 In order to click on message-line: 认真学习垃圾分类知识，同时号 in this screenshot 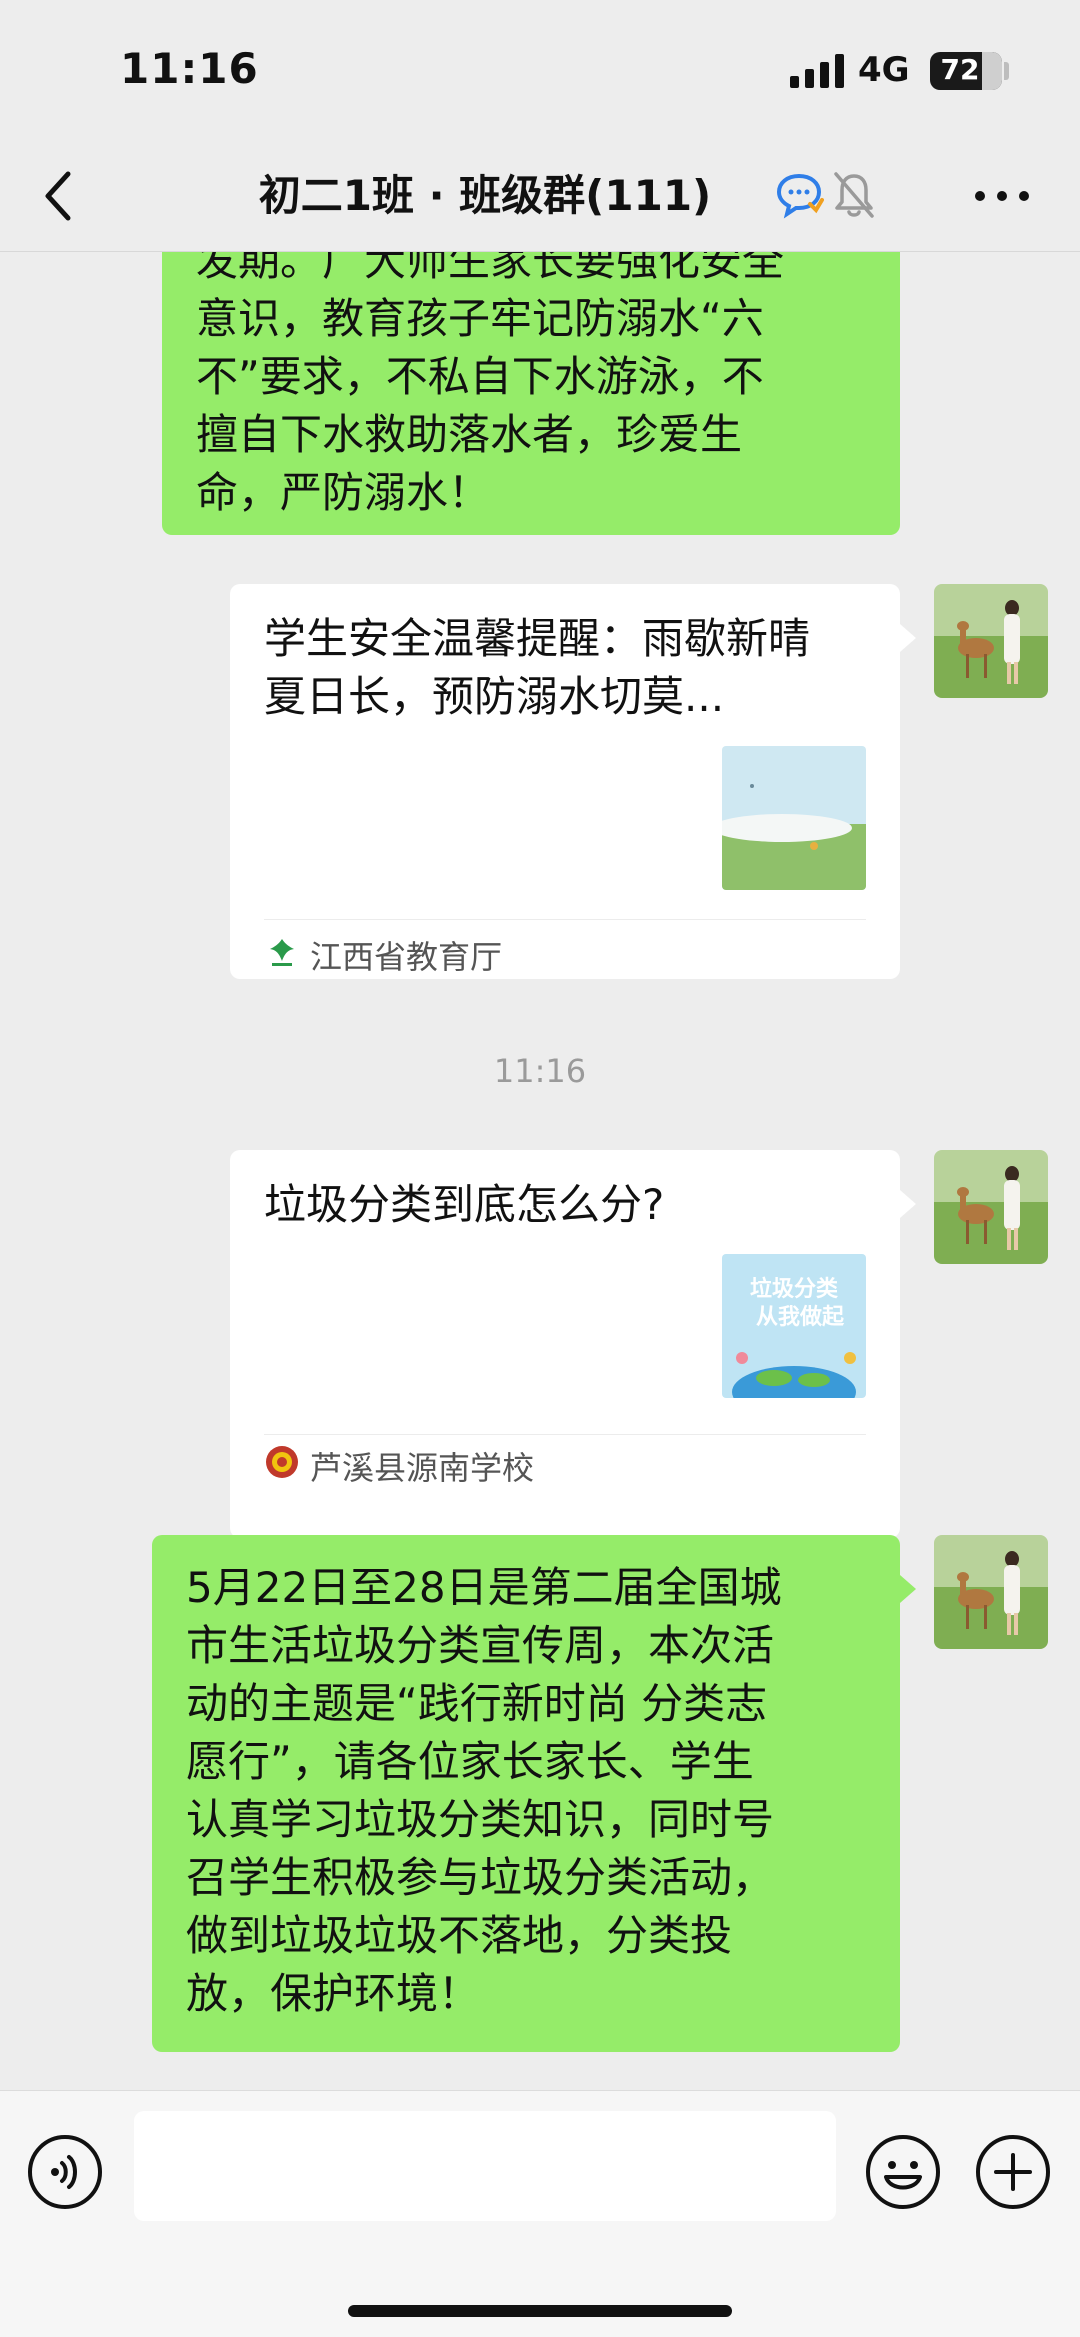, I will do `click(480, 1819)`.